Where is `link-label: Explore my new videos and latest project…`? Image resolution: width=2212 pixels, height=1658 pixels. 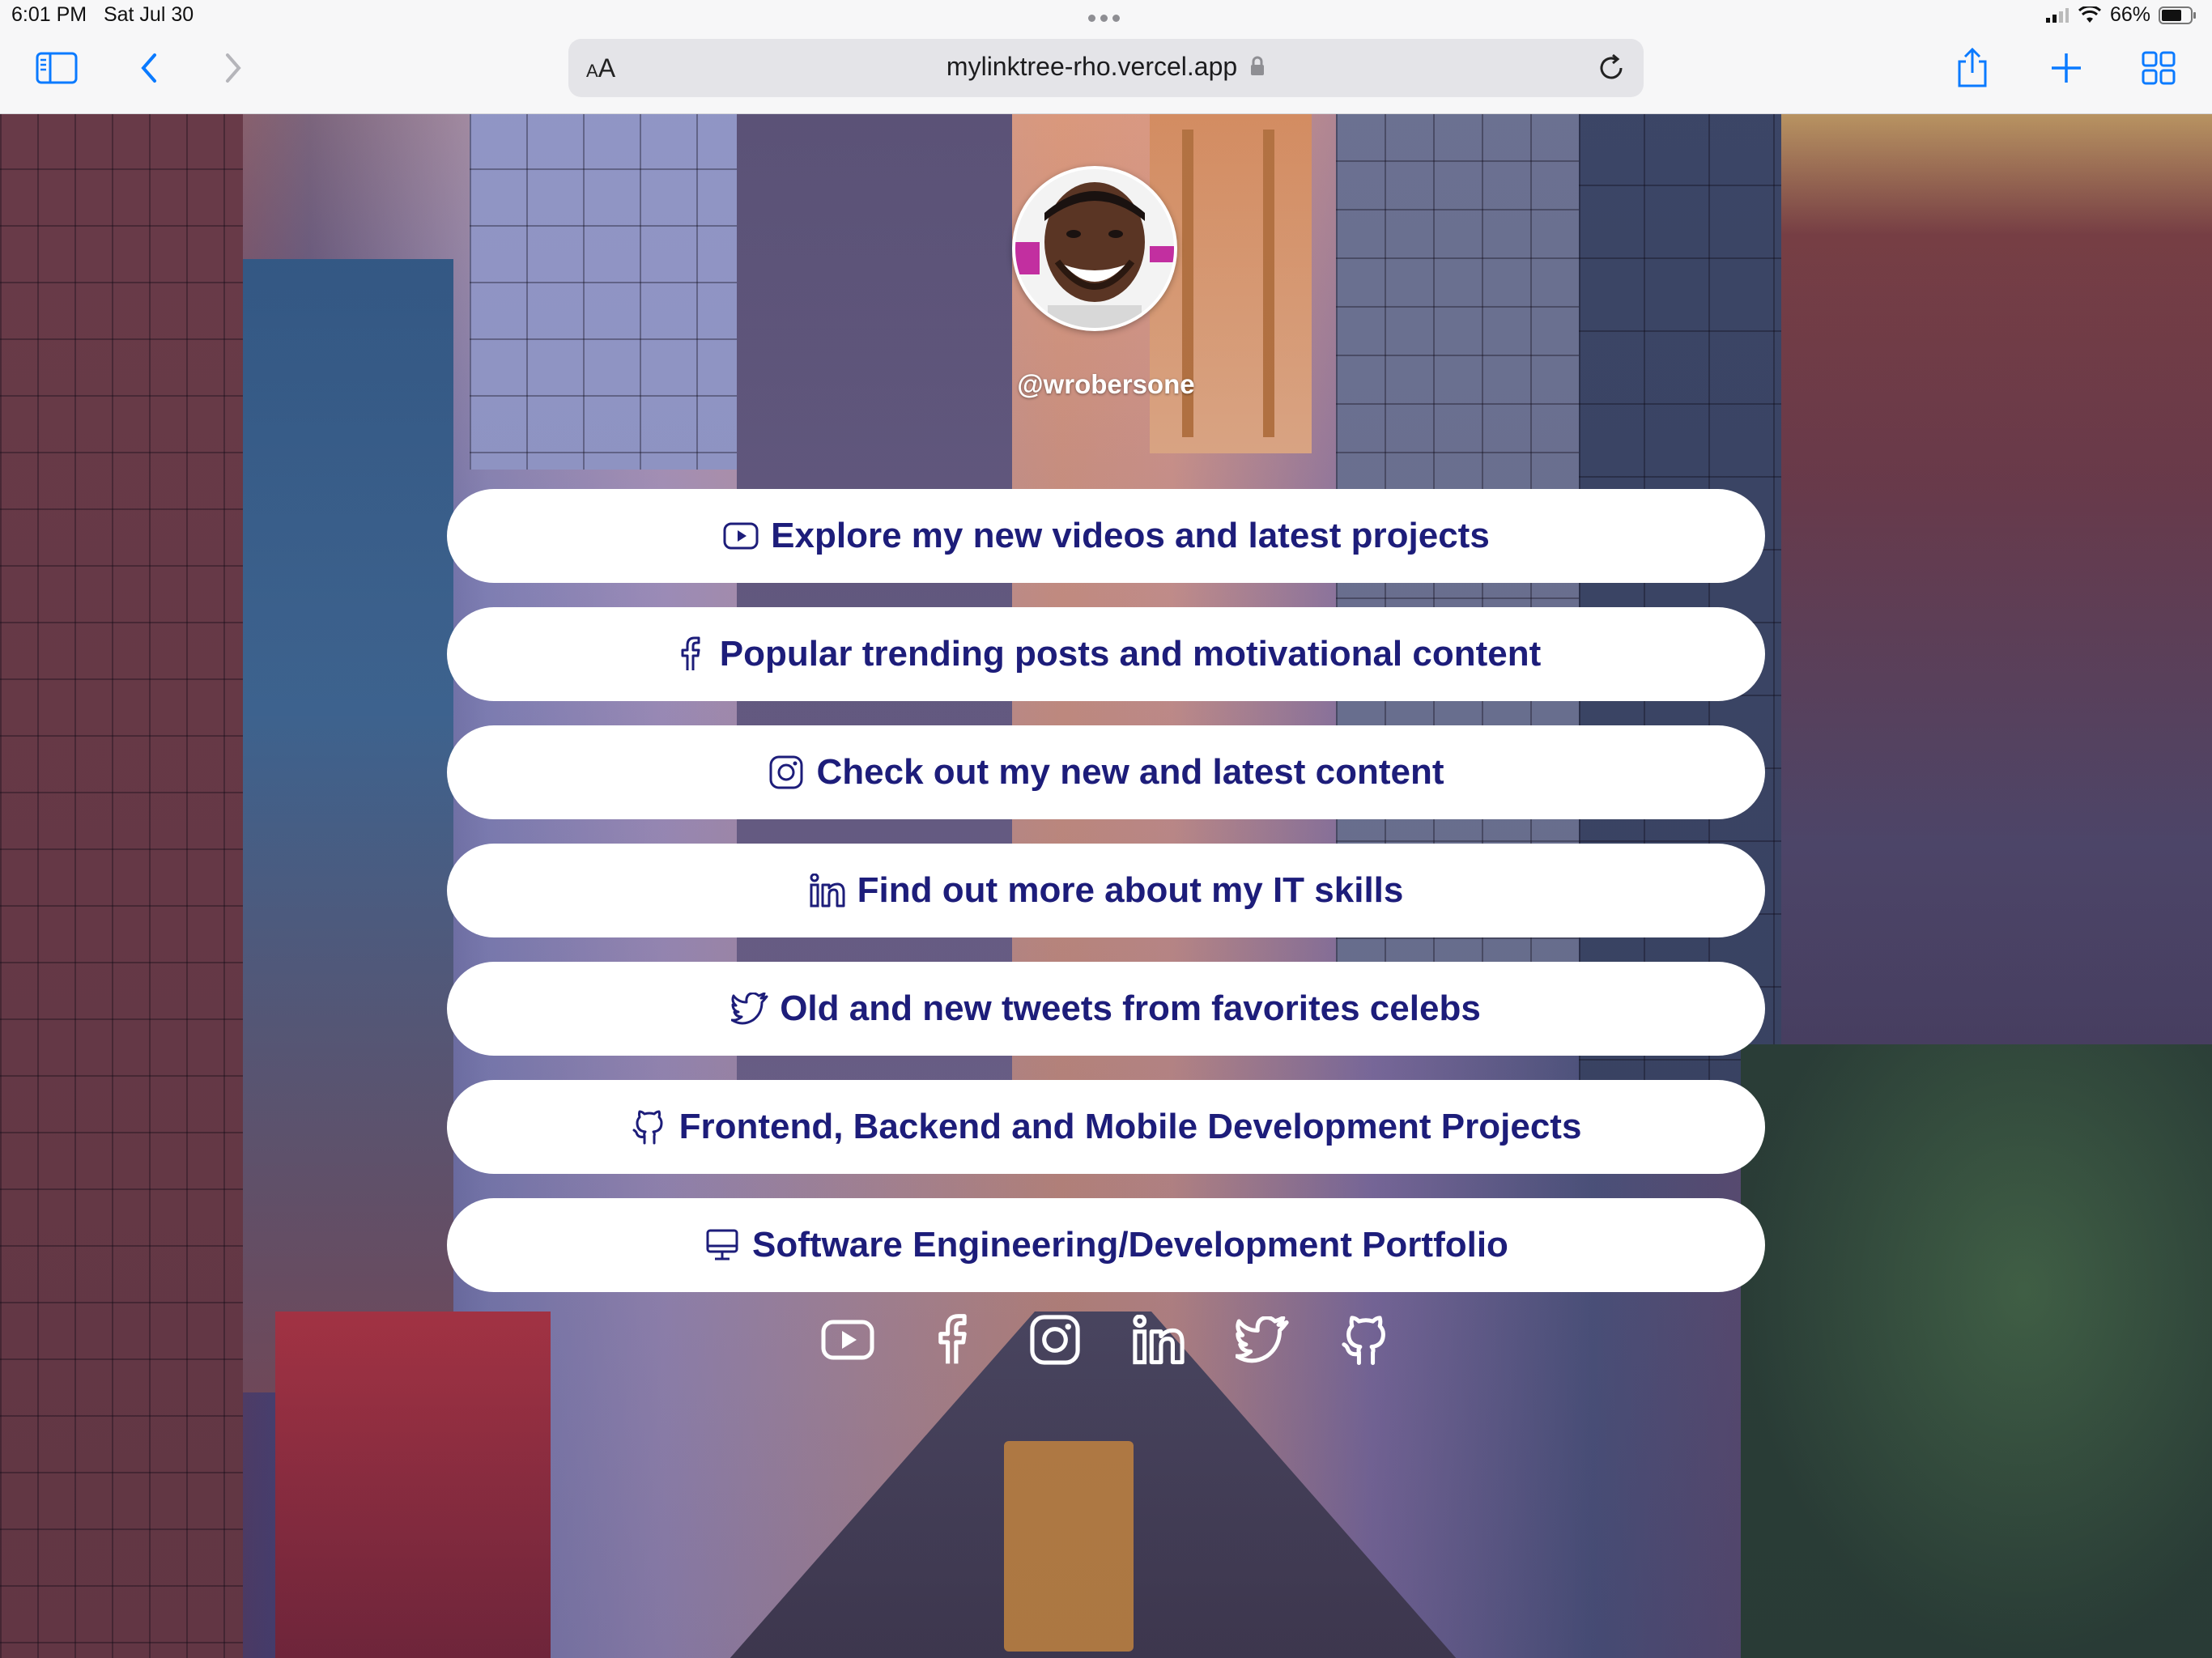 link-label: Explore my new videos and latest project… is located at coordinates (1130, 535).